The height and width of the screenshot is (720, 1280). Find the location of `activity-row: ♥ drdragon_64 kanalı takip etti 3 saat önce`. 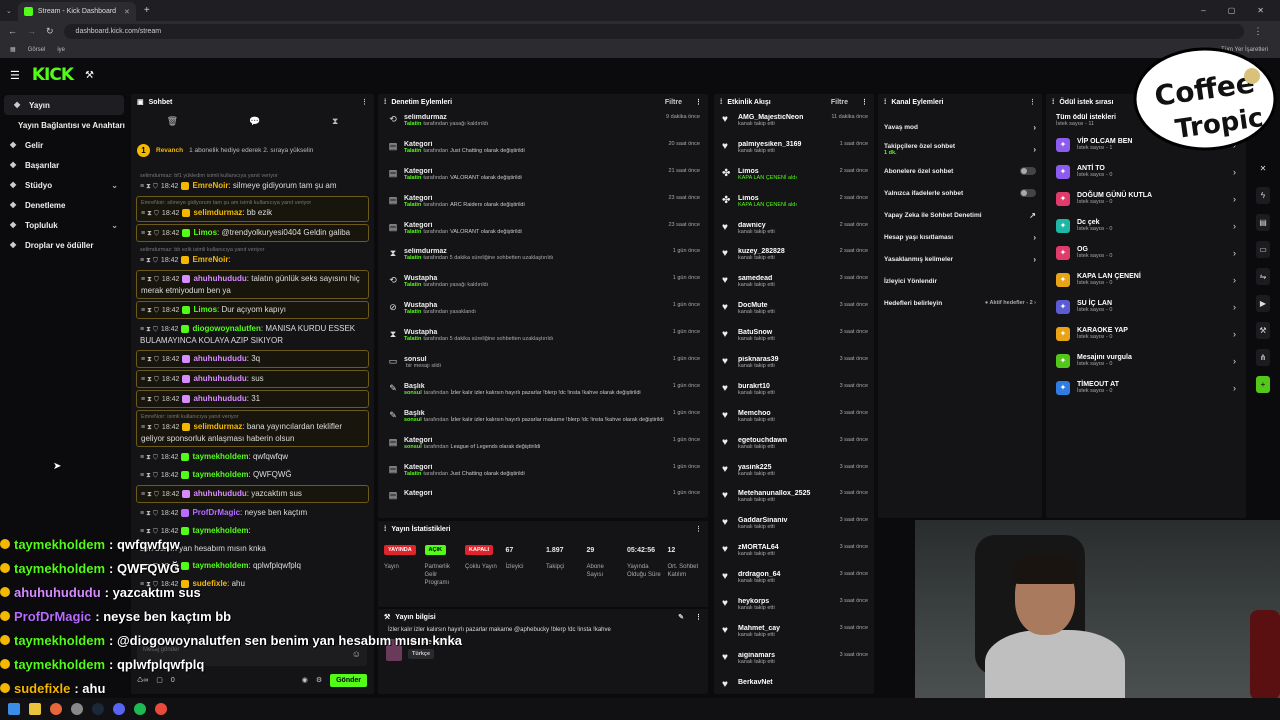

activity-row: ♥ drdragon_64 kanalı takip etti 3 saat önce is located at coordinates (794, 580).